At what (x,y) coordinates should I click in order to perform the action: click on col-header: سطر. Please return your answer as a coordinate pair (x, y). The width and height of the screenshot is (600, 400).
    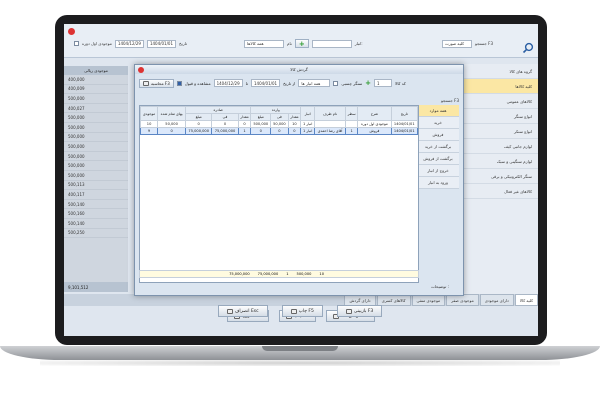
    Looking at the image, I should click on (352, 113).